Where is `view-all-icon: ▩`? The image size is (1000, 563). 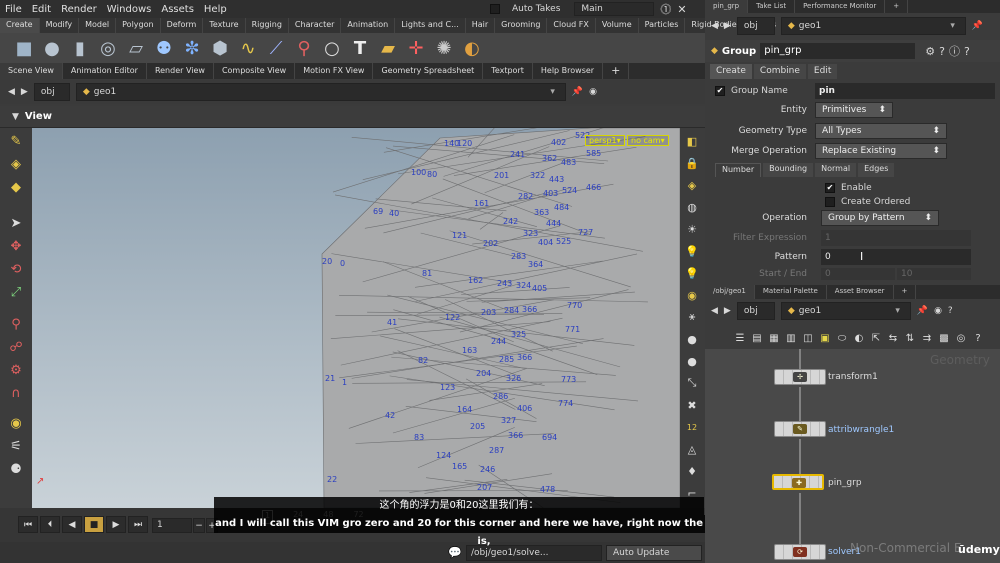
view-all-icon: ▩ is located at coordinates (944, 338).